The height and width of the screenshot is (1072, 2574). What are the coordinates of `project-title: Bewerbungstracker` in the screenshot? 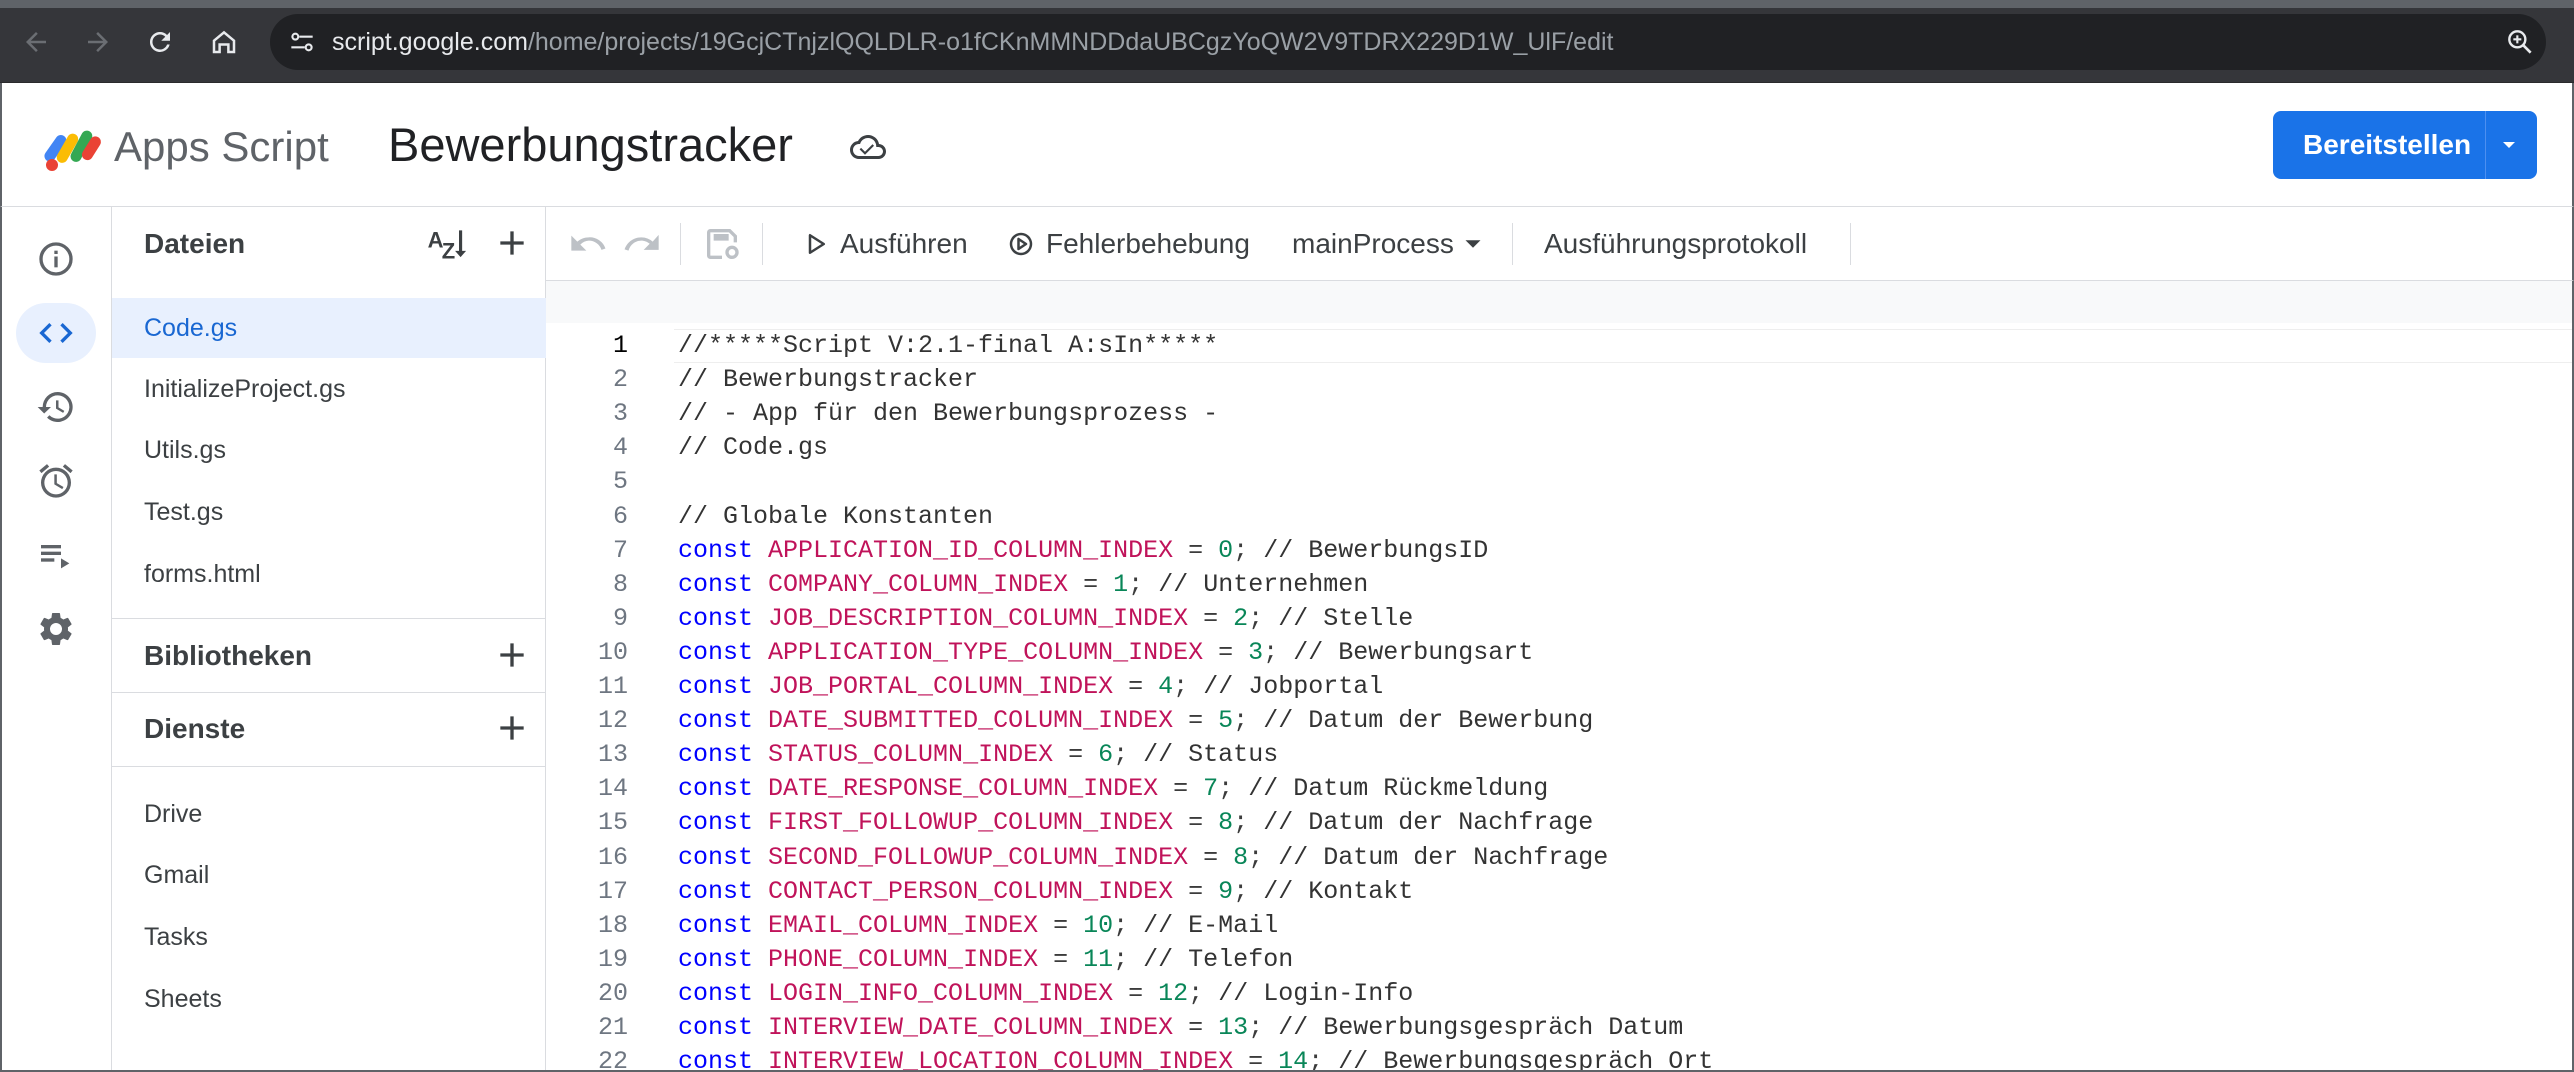 It's located at (590, 145).